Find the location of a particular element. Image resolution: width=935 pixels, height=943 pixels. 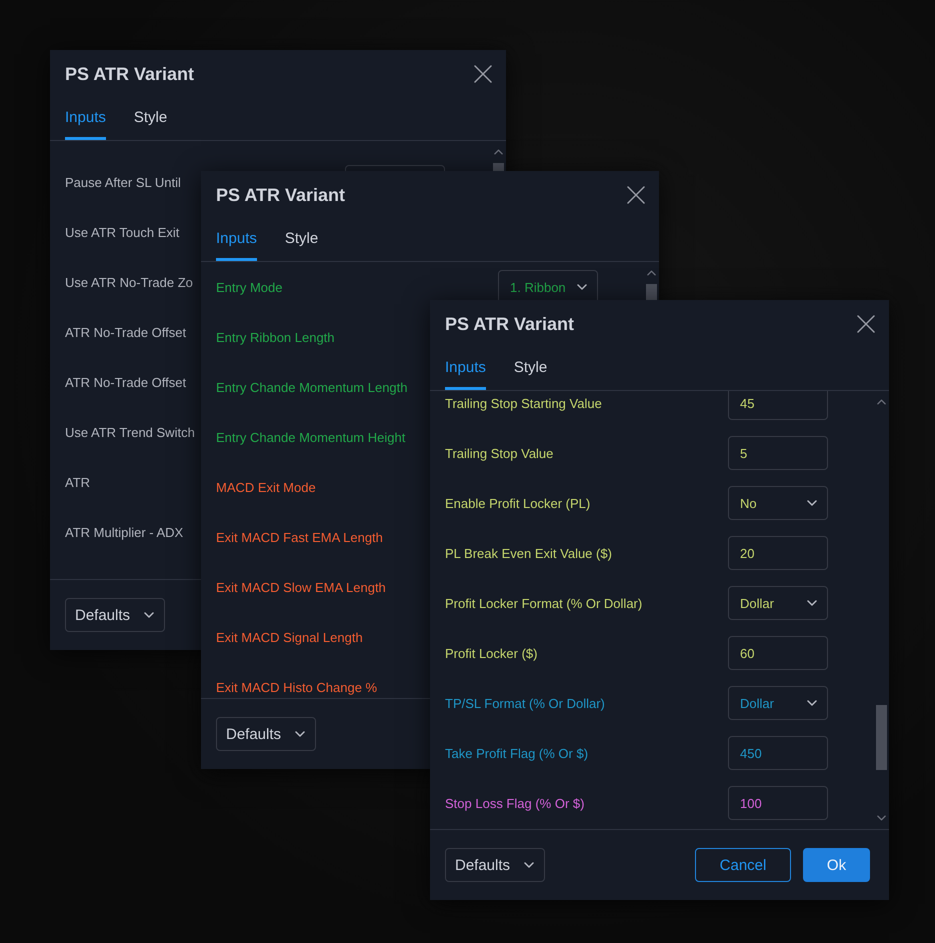

field-label: Trailing Stop Value is located at coordinates (499, 453).